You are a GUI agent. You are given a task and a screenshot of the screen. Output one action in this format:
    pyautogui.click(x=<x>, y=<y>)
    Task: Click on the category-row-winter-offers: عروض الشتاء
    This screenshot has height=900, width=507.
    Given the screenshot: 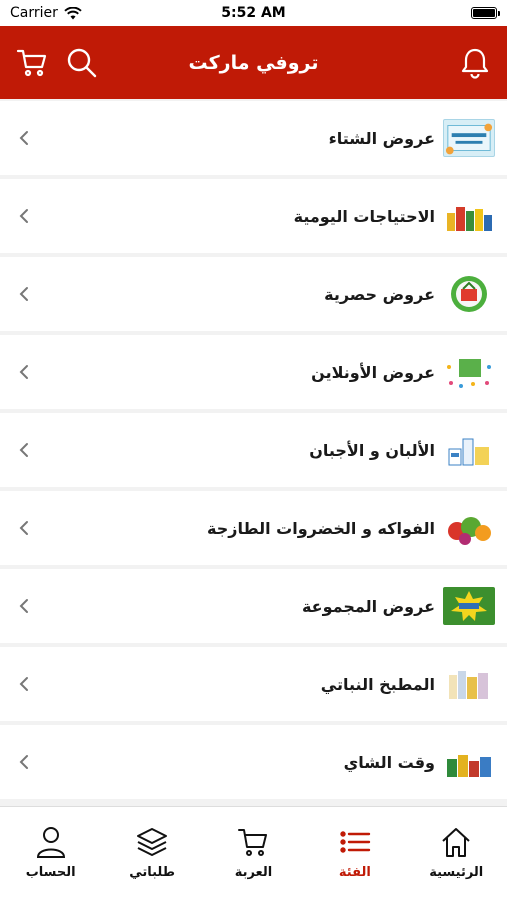 What is the action you would take?
    pyautogui.click(x=253, y=138)
    